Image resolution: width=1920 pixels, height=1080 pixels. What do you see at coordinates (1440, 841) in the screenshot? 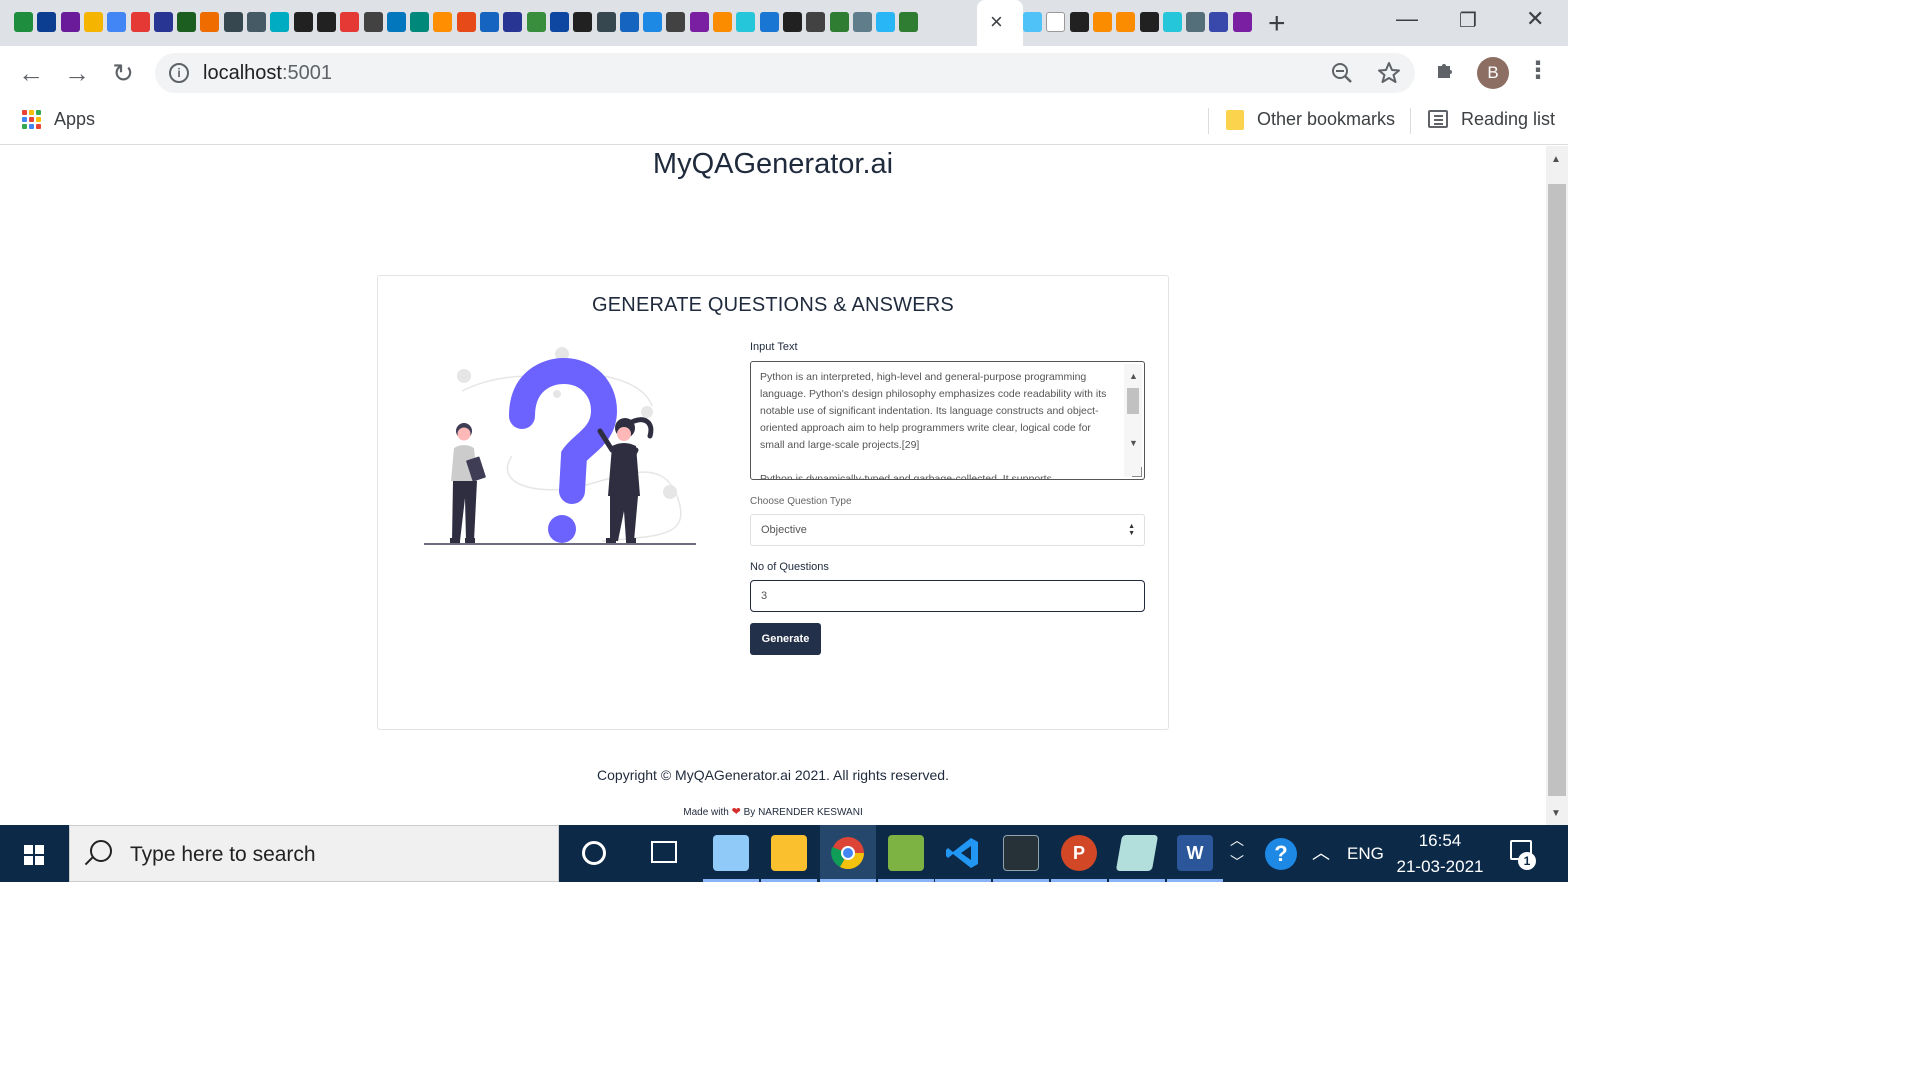
I see `clock-time: 16:54` at bounding box center [1440, 841].